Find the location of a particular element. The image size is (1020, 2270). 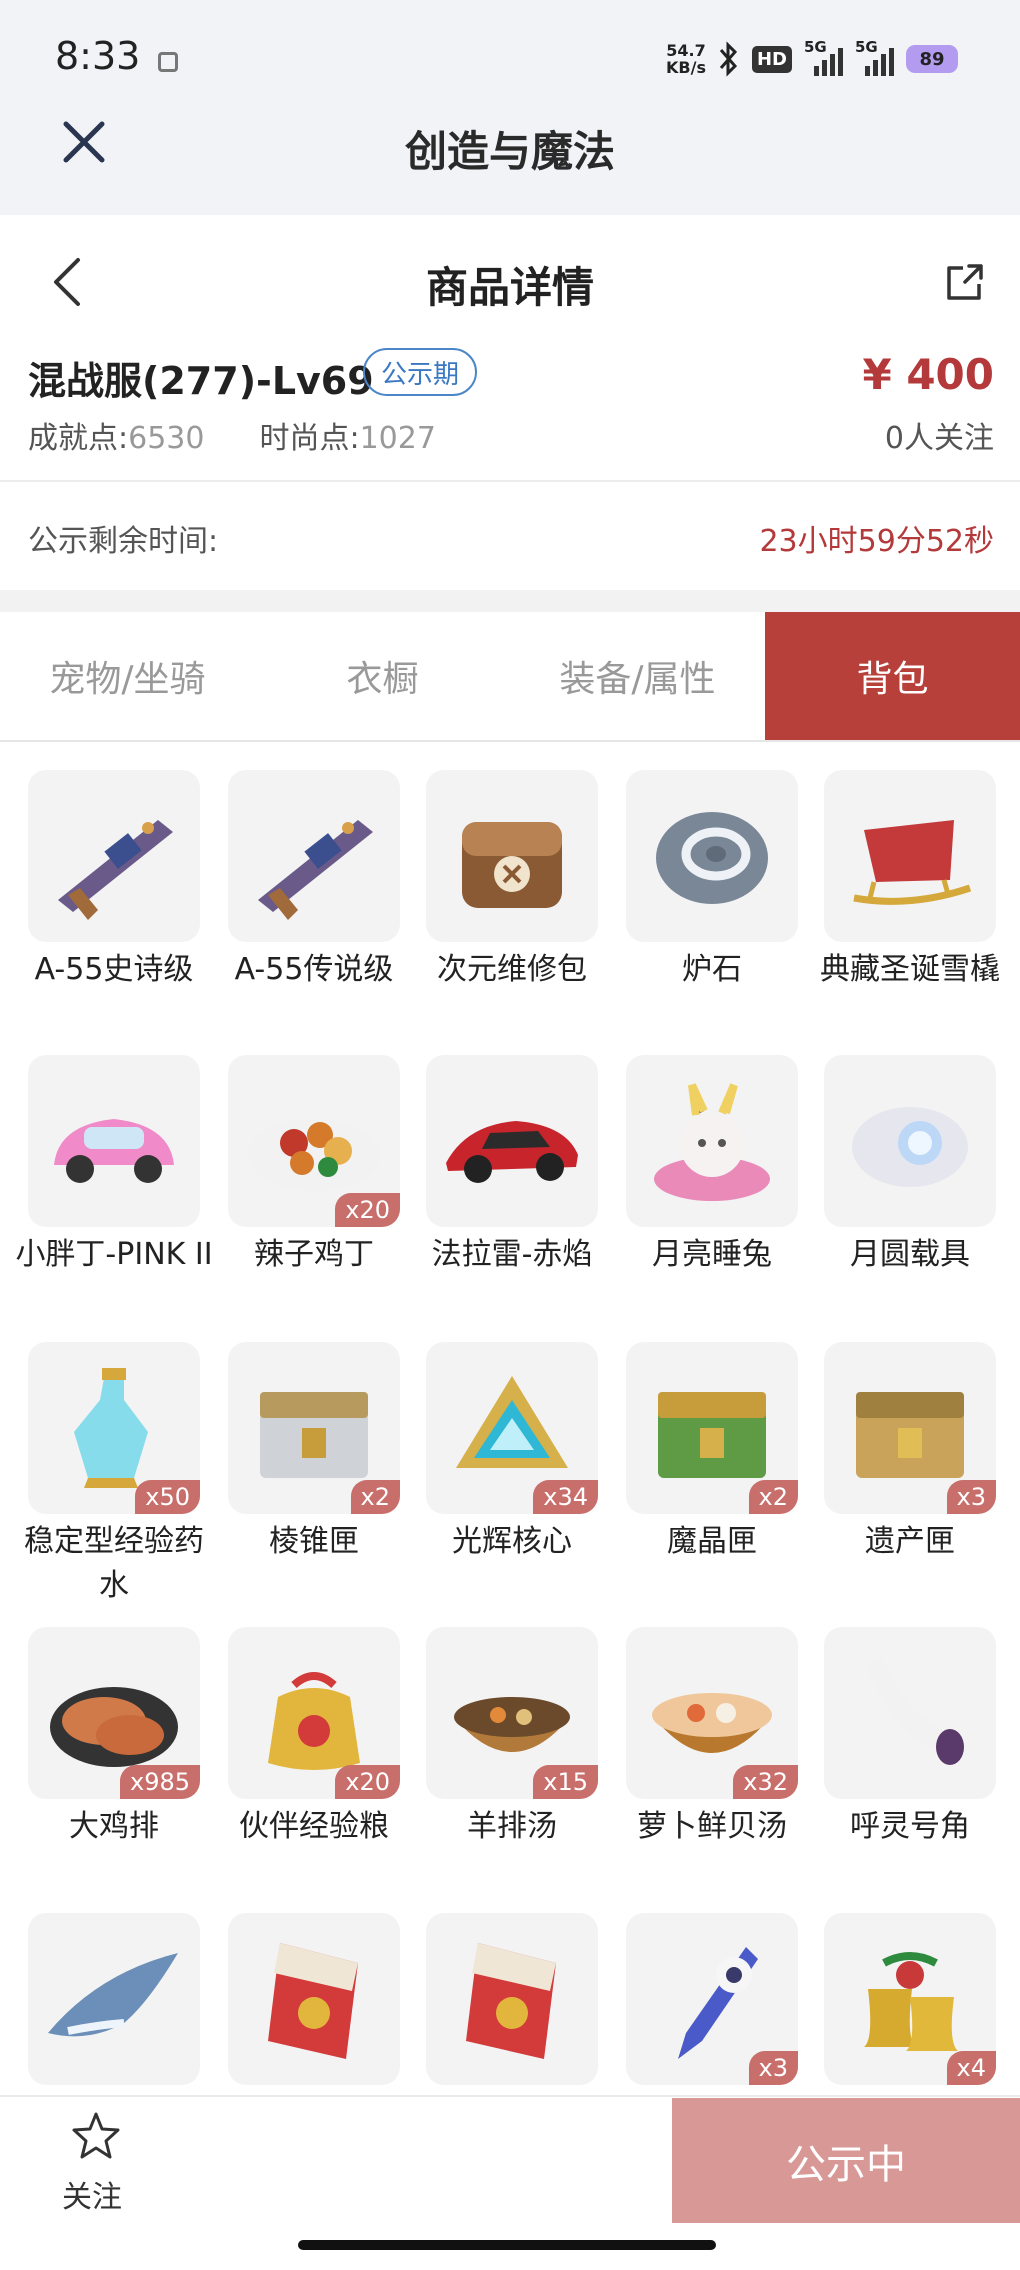

backpack-item: x20 辣子鸡丁 is located at coordinates (314, 1166).